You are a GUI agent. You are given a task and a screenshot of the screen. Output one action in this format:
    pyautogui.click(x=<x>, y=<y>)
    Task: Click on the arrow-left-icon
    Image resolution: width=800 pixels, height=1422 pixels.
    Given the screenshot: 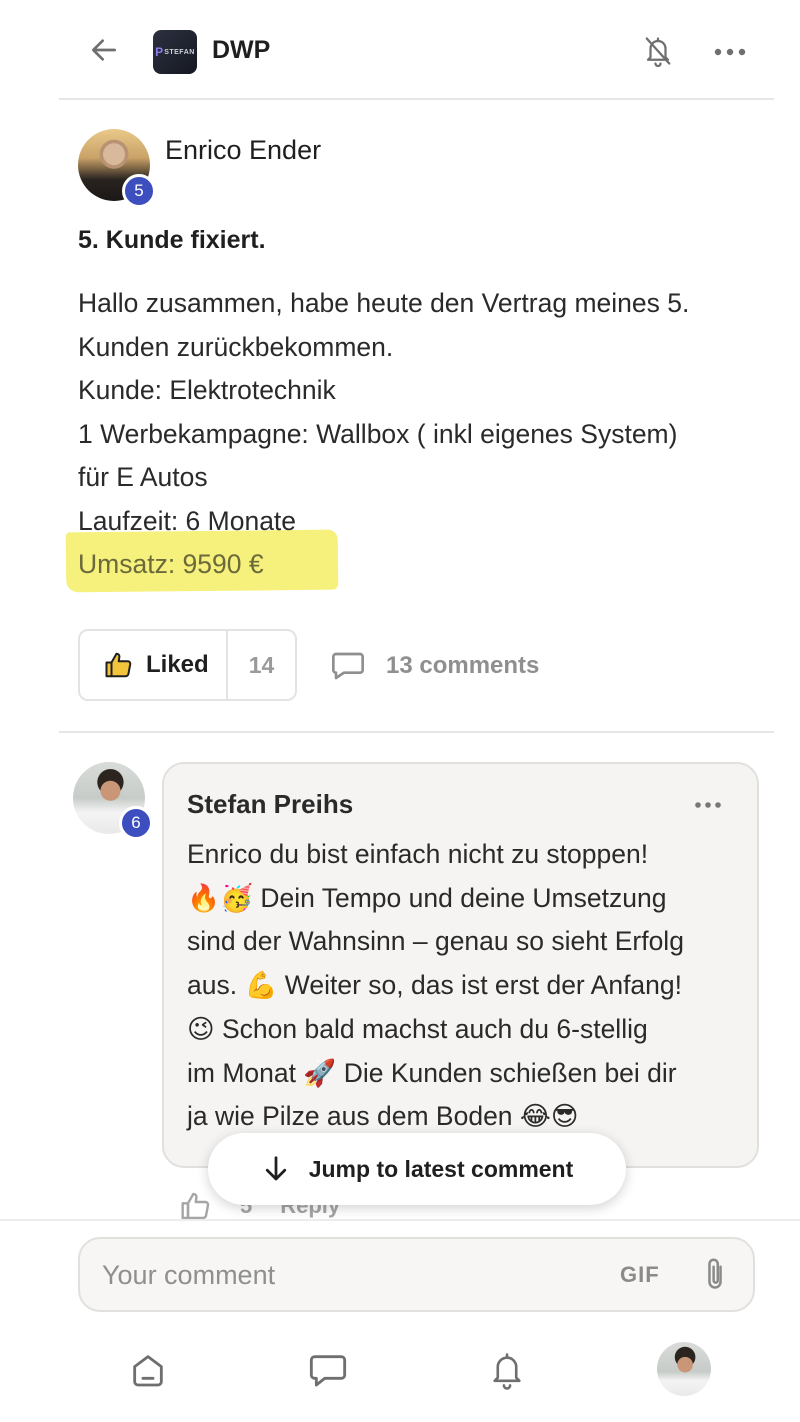 What is the action you would take?
    pyautogui.click(x=104, y=50)
    